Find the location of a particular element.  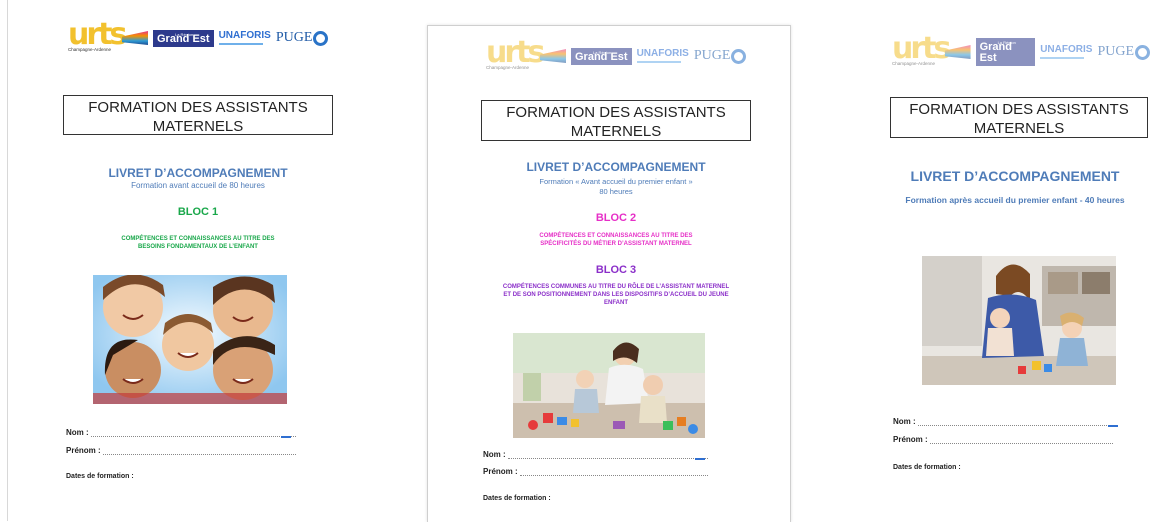

bloc-1-heading: BLOC 1 is located at coordinates (198, 212).